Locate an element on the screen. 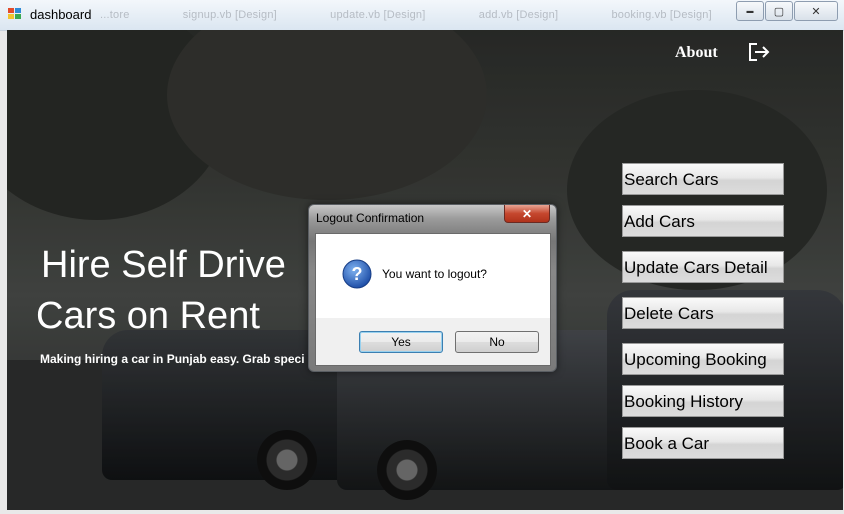 The width and height of the screenshot is (844, 514). maximize-button: ▢ is located at coordinates (779, 11).